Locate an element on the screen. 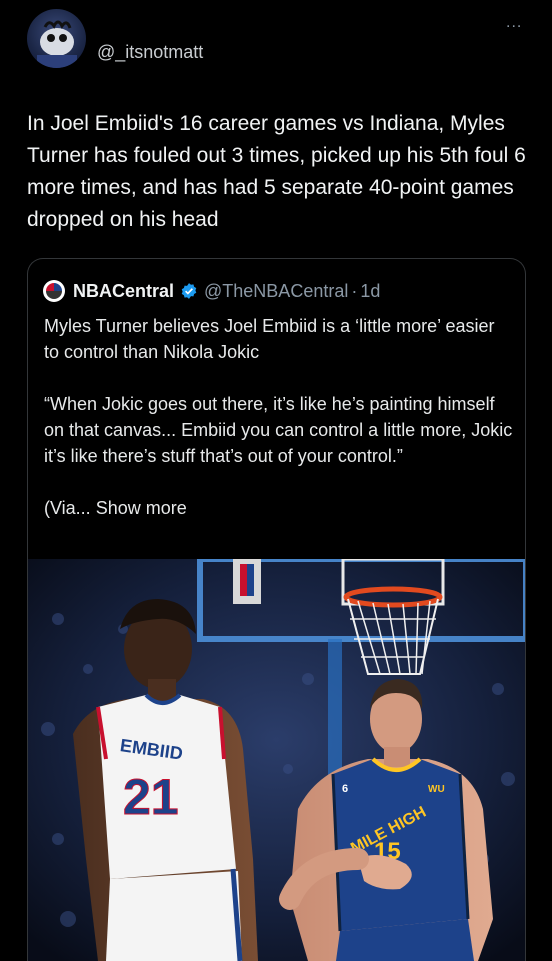 This screenshot has height=961, width=552. show-more-link: Show more is located at coordinates (141, 508).